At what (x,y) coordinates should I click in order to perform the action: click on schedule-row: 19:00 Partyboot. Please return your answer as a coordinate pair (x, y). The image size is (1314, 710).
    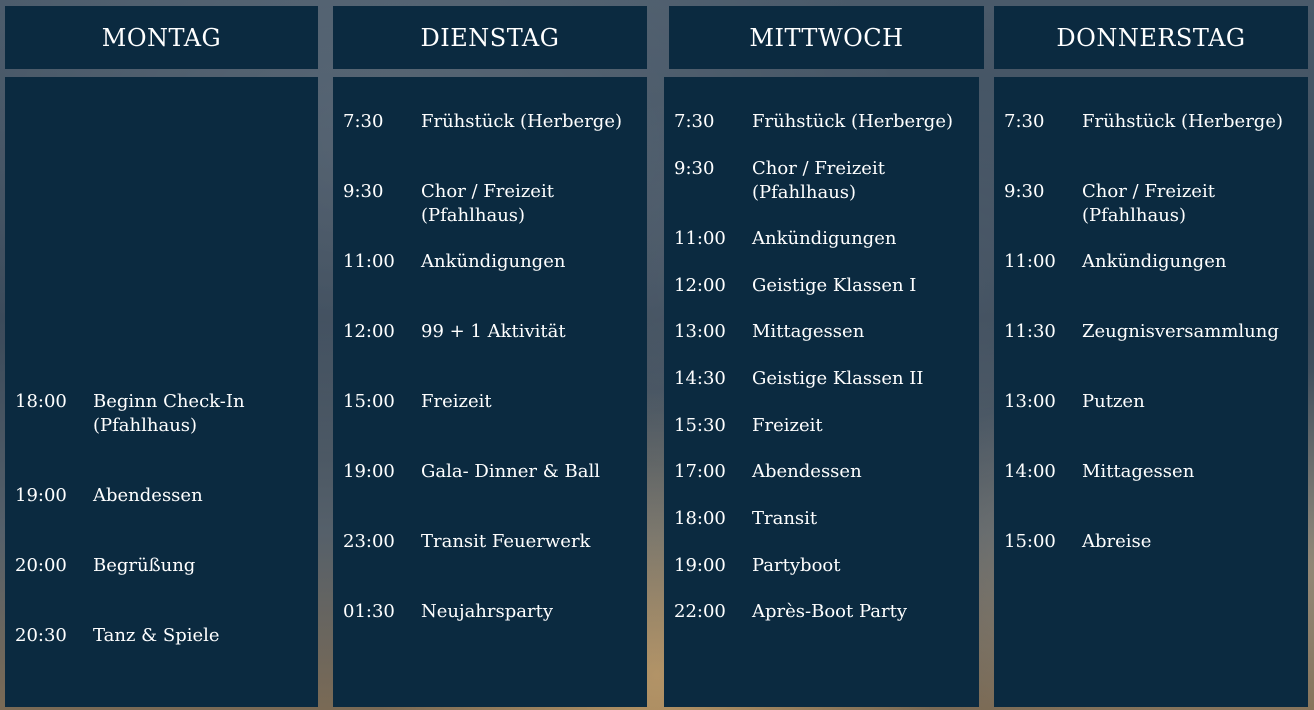
    Looking at the image, I should click on (822, 566).